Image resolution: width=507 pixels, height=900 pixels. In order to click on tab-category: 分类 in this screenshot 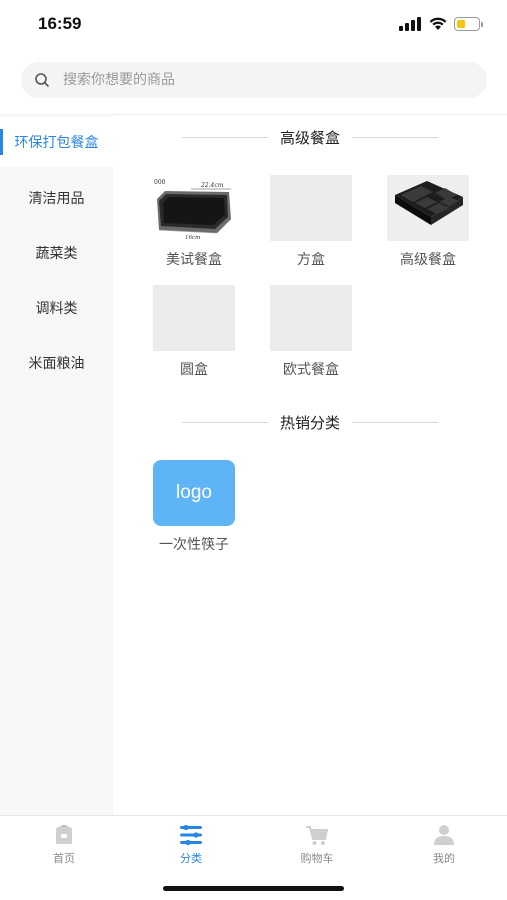, I will do `click(191, 845)`.